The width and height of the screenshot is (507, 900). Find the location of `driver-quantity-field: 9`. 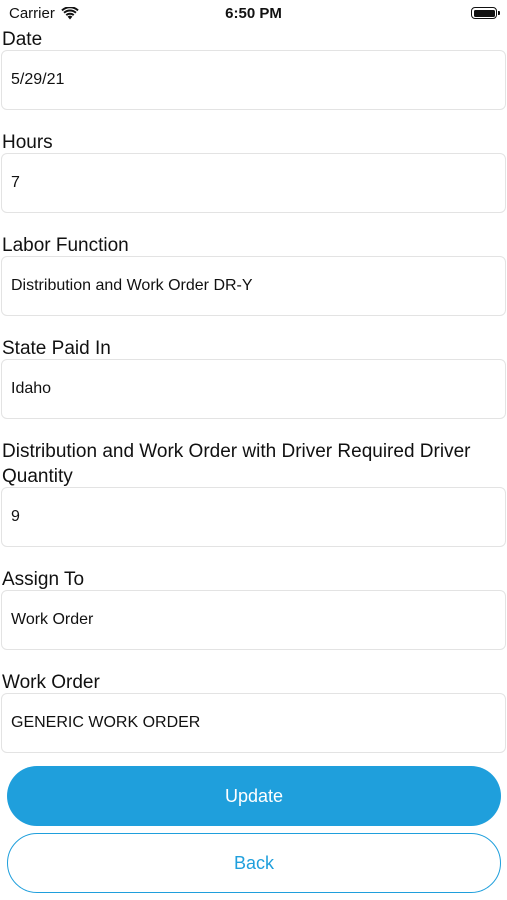

driver-quantity-field: 9 is located at coordinates (253, 517).